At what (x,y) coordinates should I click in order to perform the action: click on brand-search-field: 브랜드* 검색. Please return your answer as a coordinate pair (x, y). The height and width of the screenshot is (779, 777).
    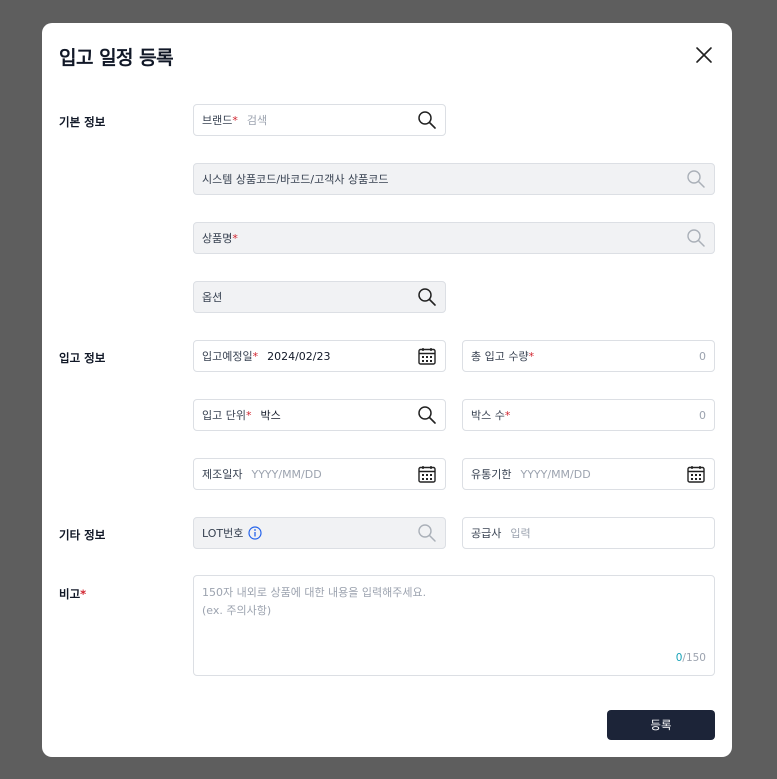
    Looking at the image, I should click on (319, 120).